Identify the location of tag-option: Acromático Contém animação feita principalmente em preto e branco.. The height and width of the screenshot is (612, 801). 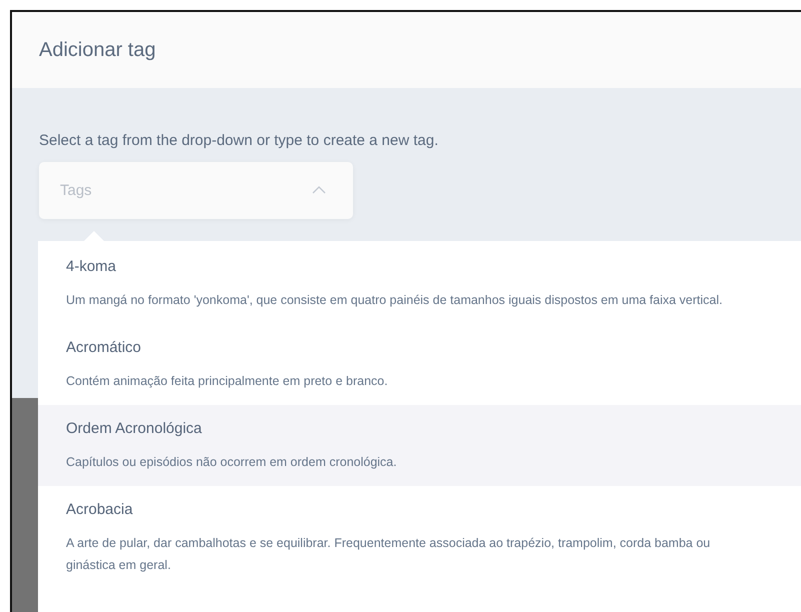
(419, 364).